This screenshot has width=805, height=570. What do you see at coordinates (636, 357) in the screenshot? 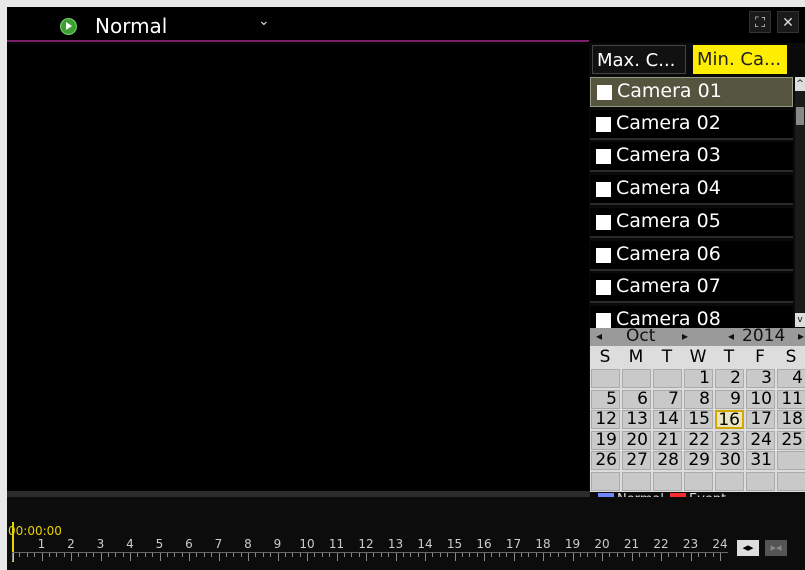
I see `calendar-weekday: M` at bounding box center [636, 357].